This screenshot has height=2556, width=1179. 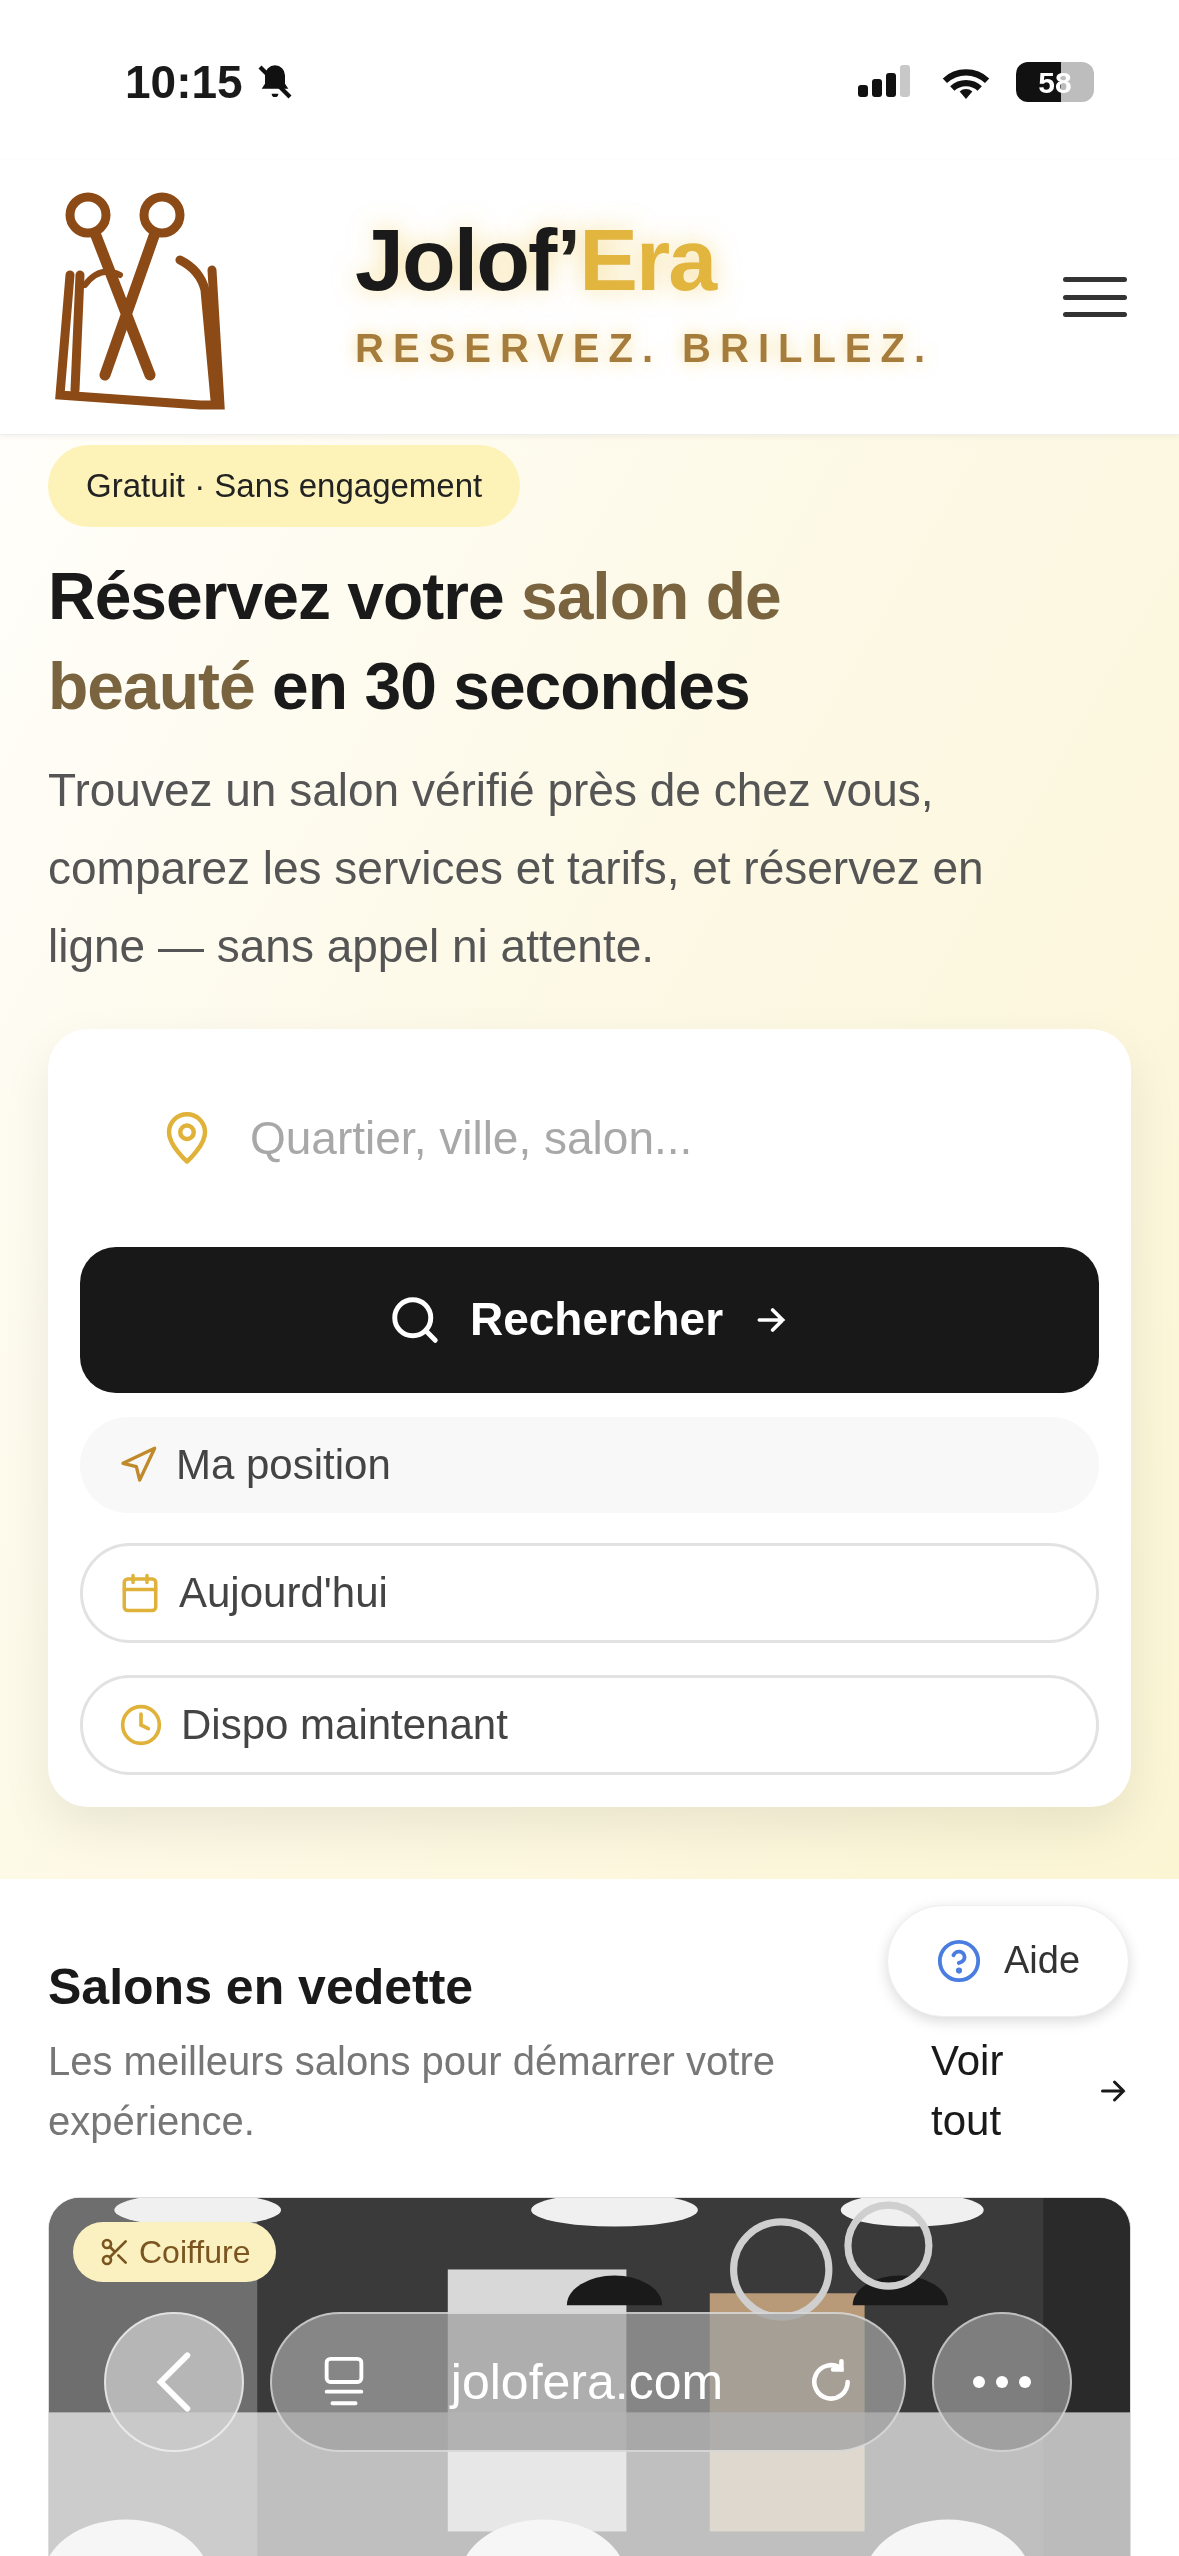 What do you see at coordinates (140, 1592) in the screenshot?
I see `calendar-icon` at bounding box center [140, 1592].